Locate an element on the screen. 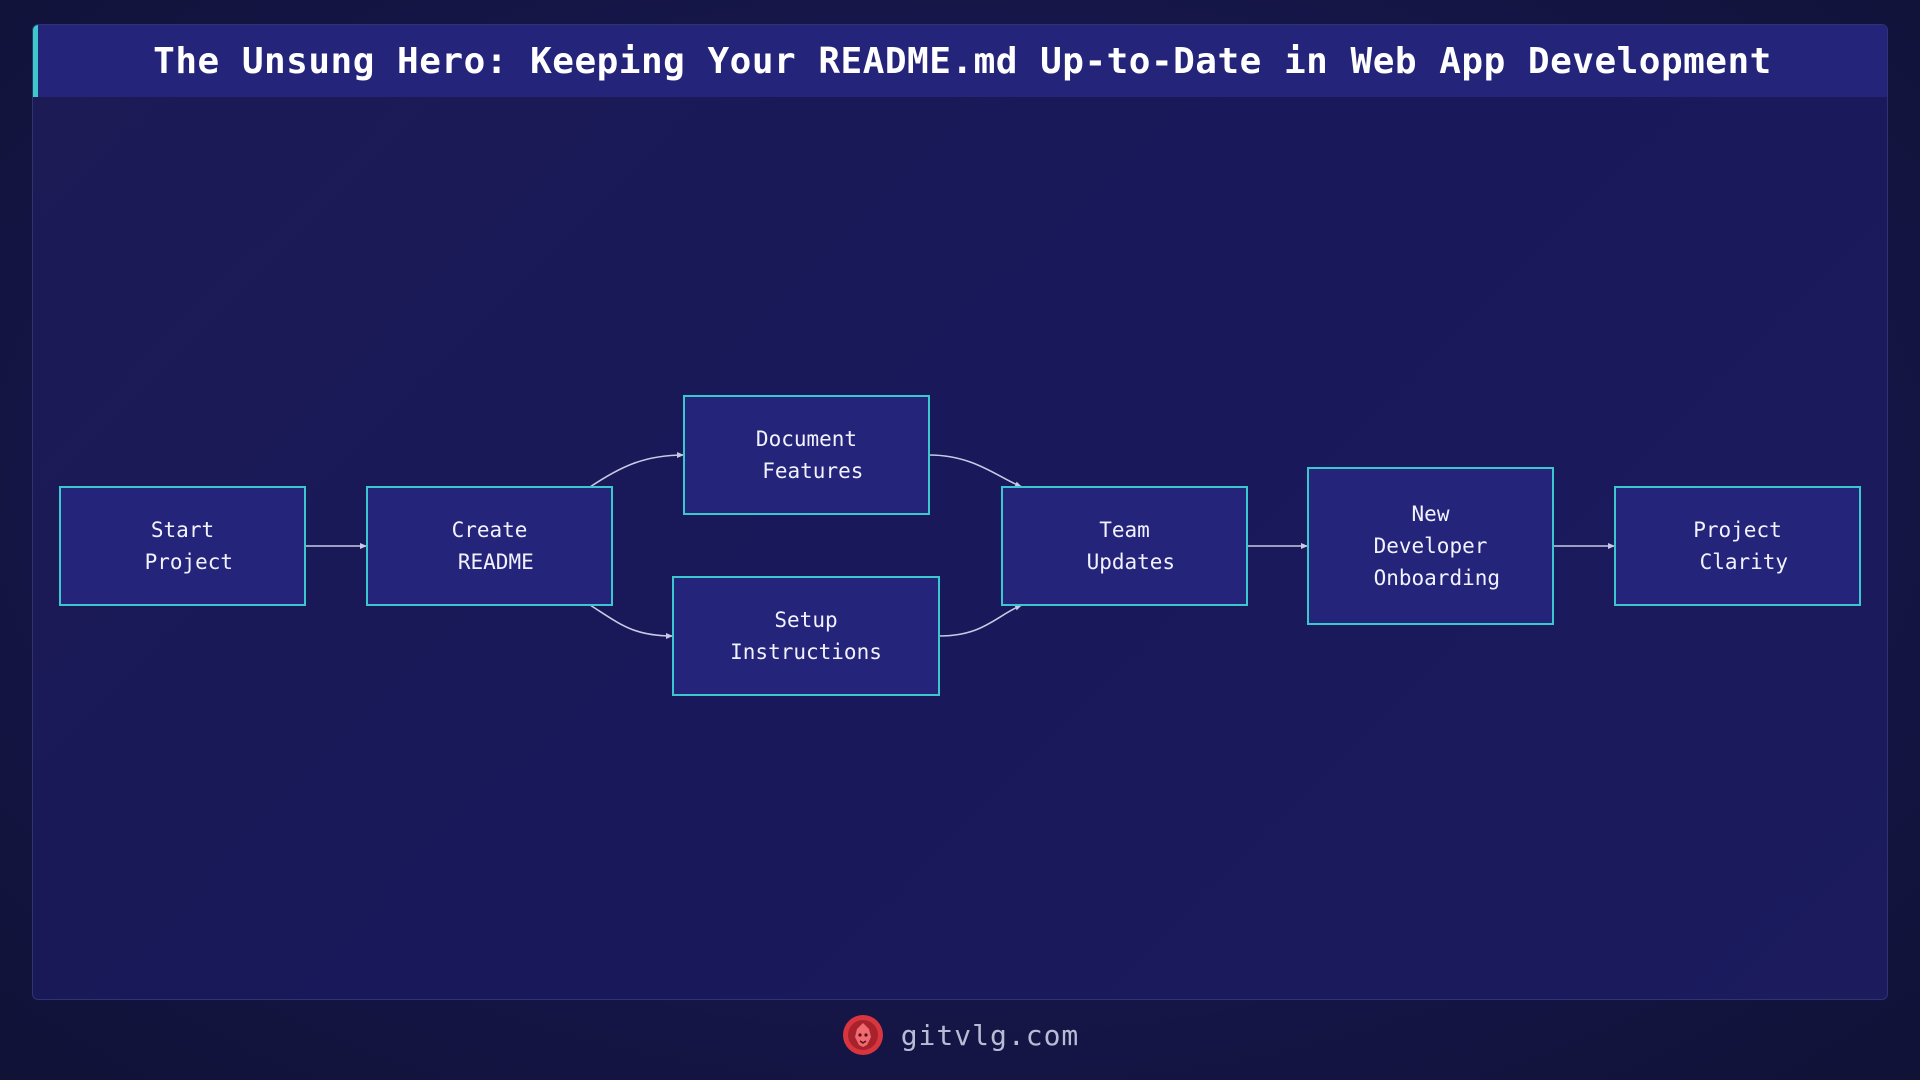  node-label-line: Setup is located at coordinates (805, 620).